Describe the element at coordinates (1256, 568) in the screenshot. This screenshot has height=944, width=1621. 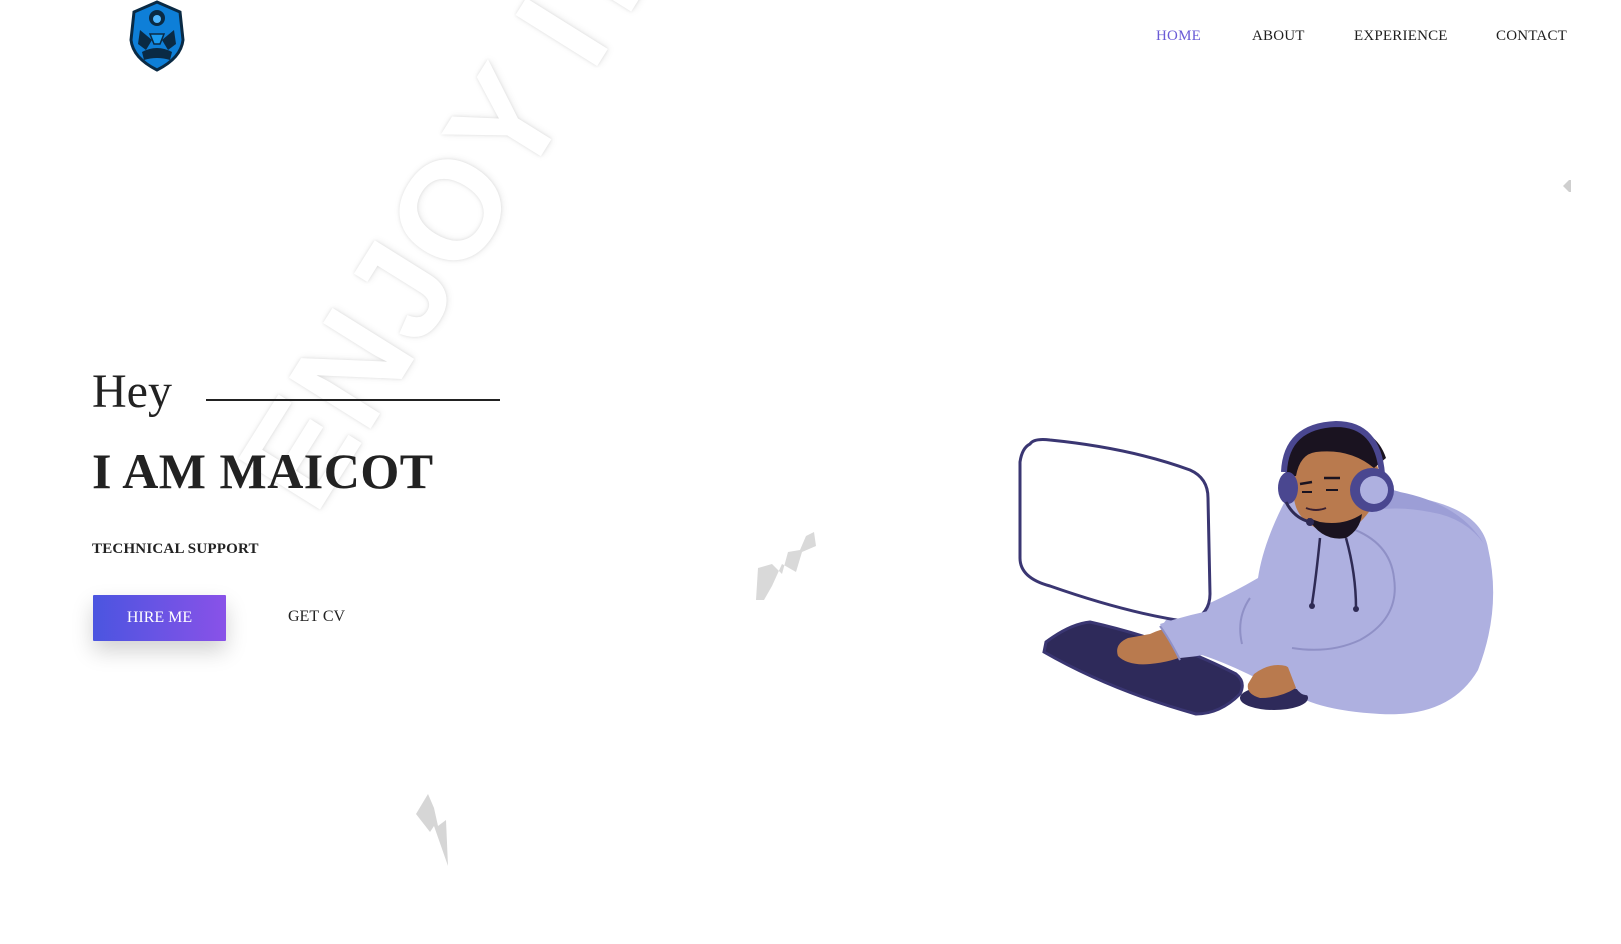
I see `person-at-computer-illustration` at that location.